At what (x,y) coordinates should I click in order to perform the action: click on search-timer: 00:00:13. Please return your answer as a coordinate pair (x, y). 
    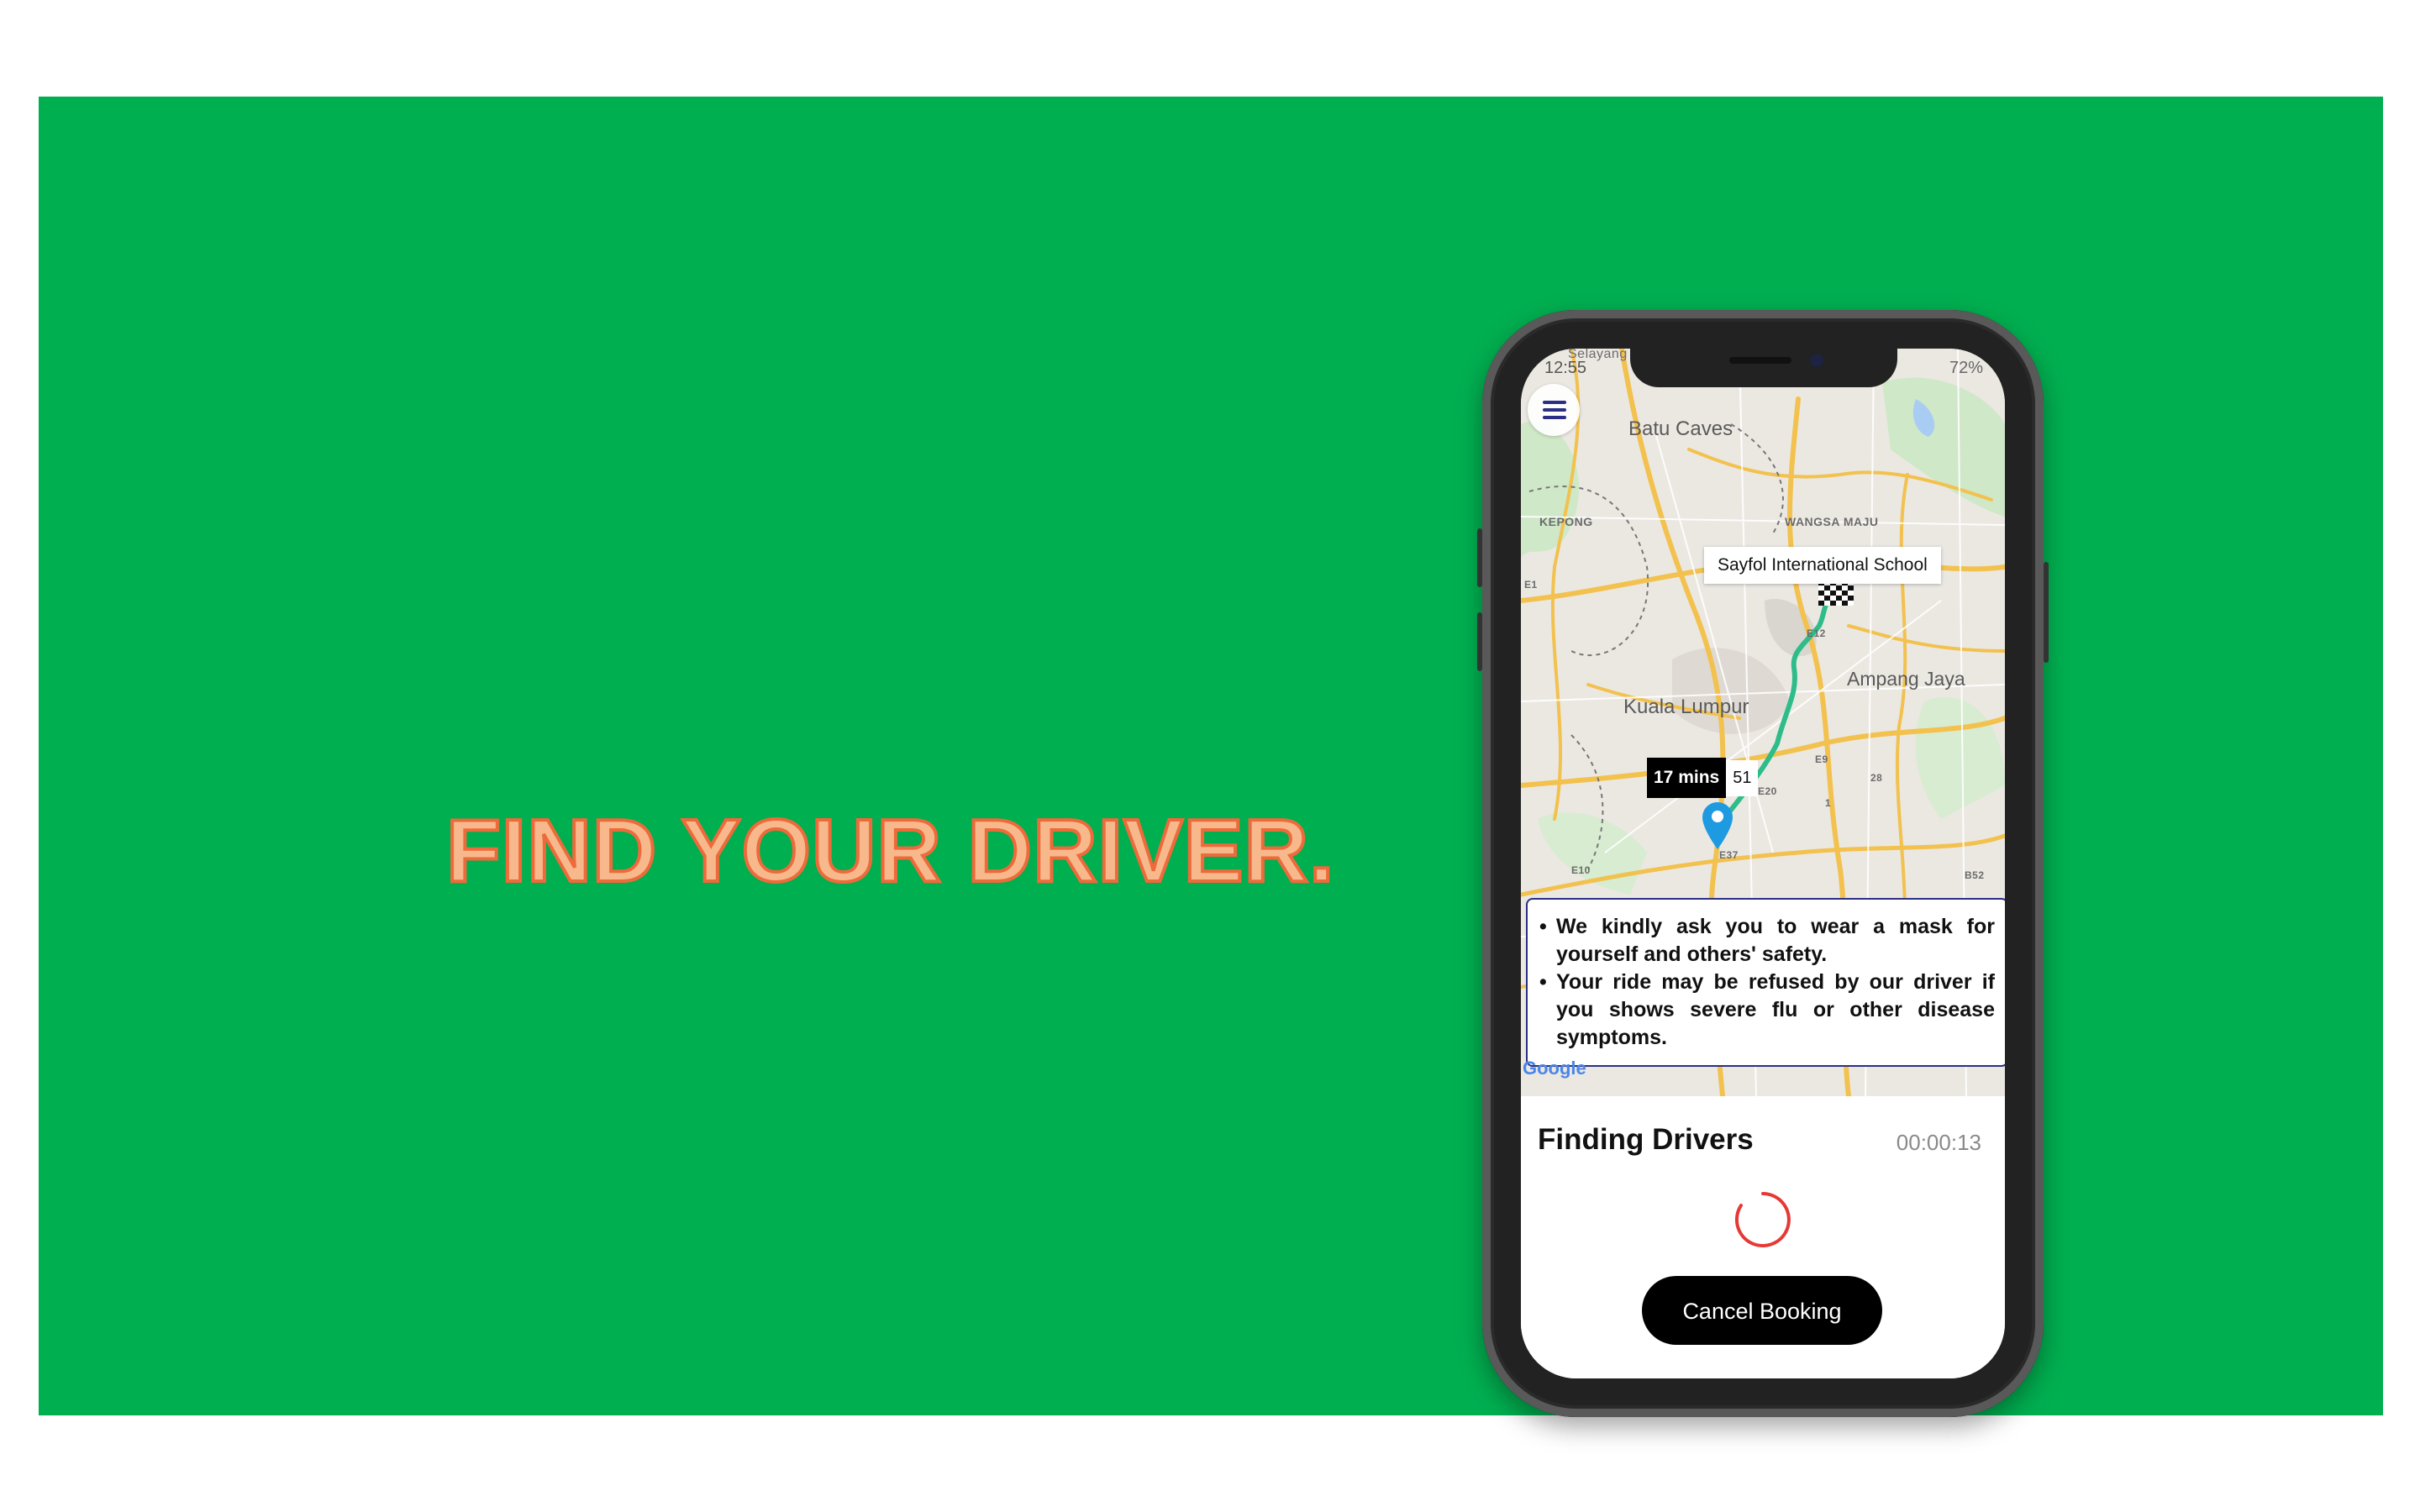
    Looking at the image, I should click on (1938, 1142).